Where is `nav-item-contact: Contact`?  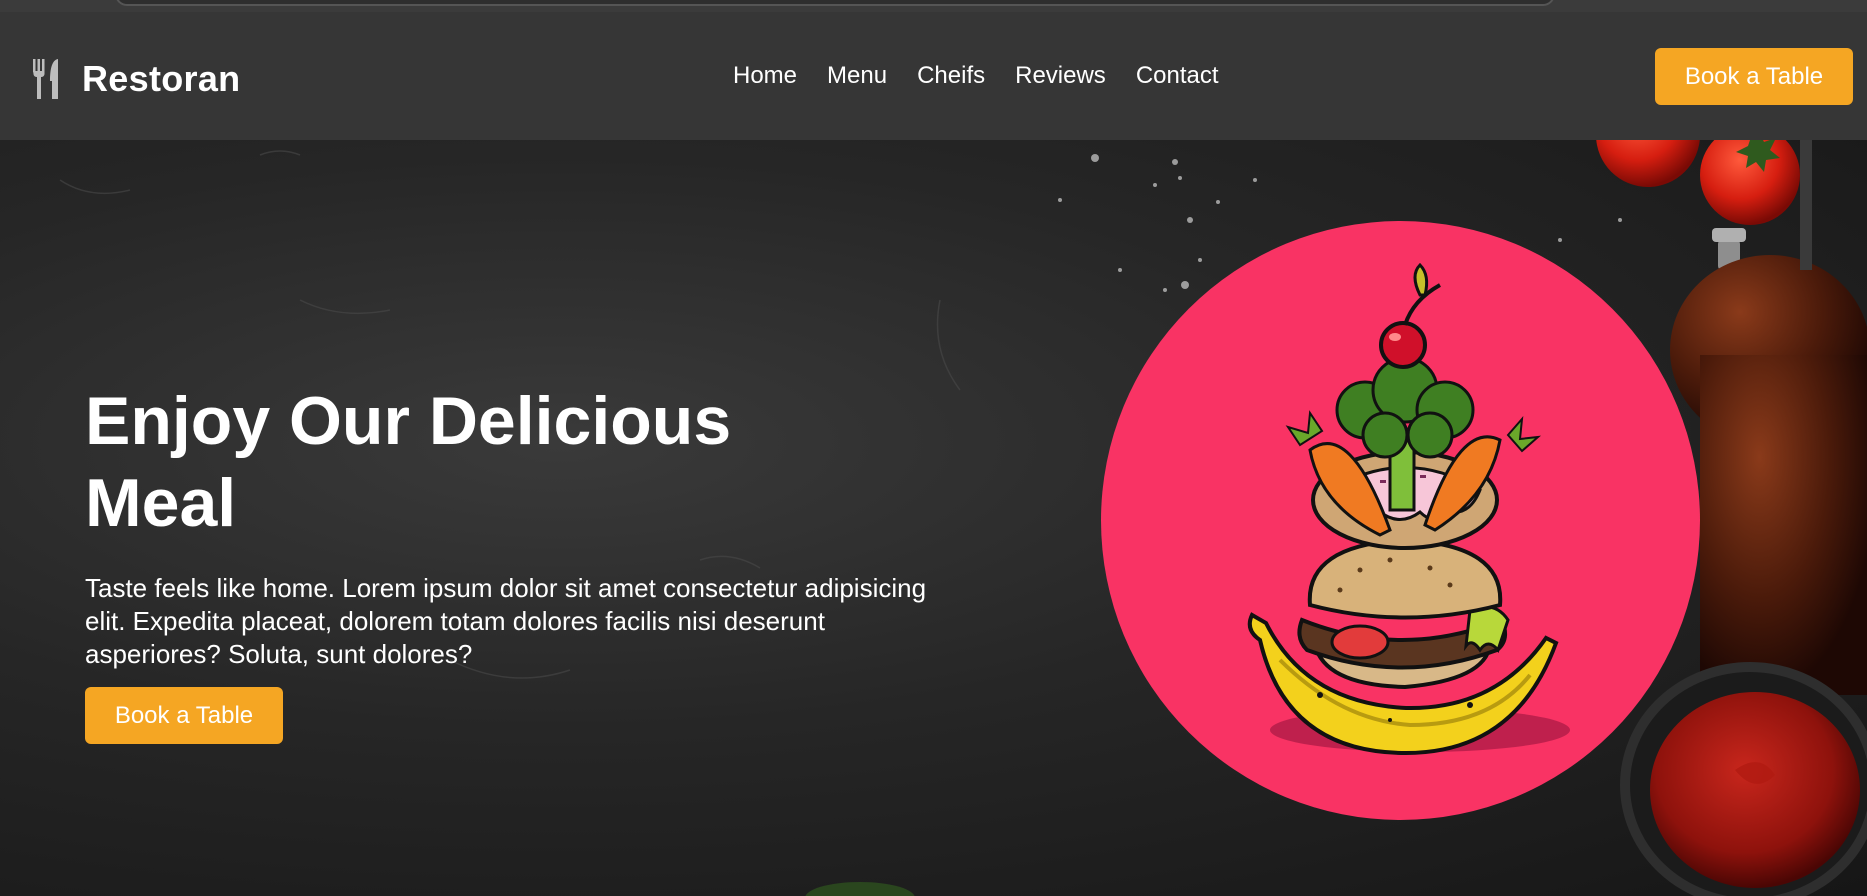
nav-item-contact: Contact is located at coordinates (1177, 76).